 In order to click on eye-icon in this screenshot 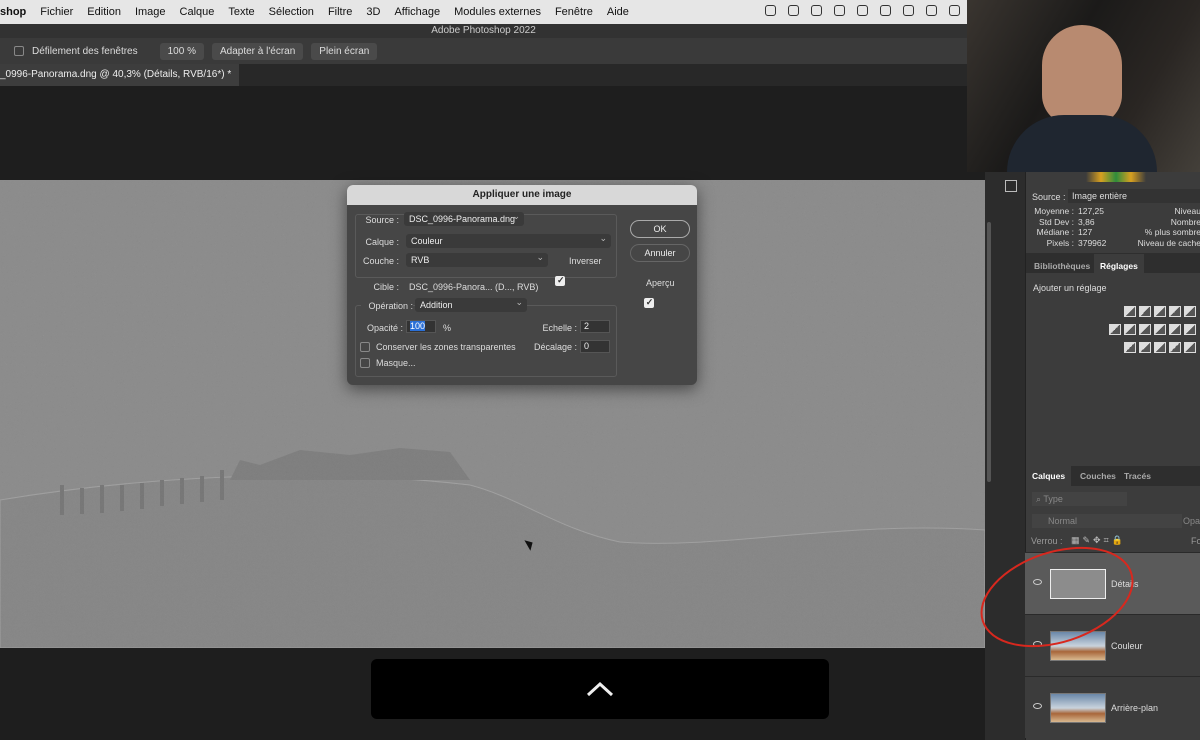, I will do `click(1037, 706)`.